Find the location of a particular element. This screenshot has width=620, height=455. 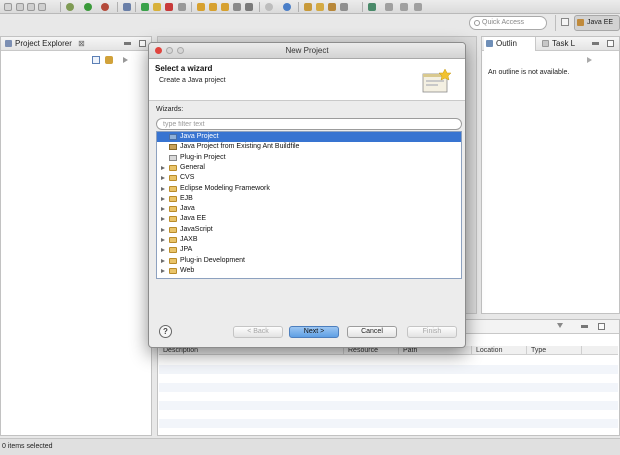

status-bar: 0 items selected is located at coordinates (310, 446).